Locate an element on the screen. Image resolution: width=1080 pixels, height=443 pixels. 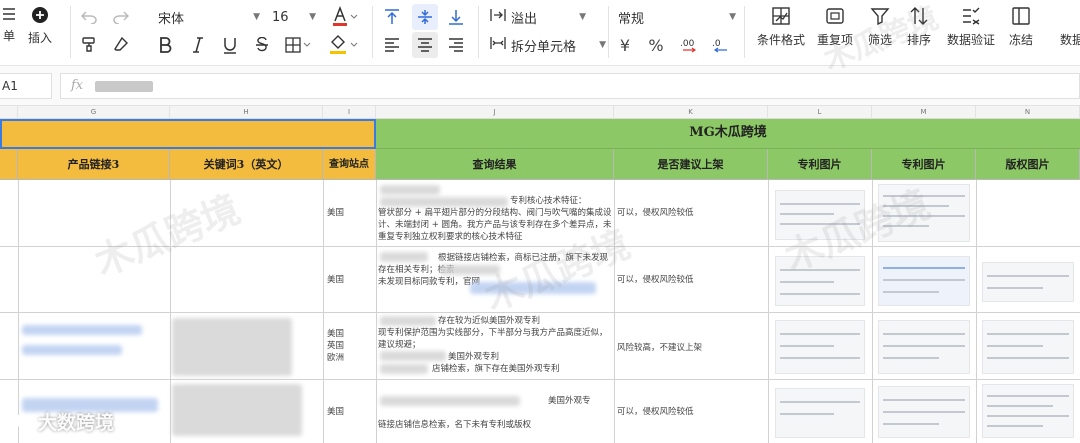
align-bottom-button is located at coordinates (456, 17).